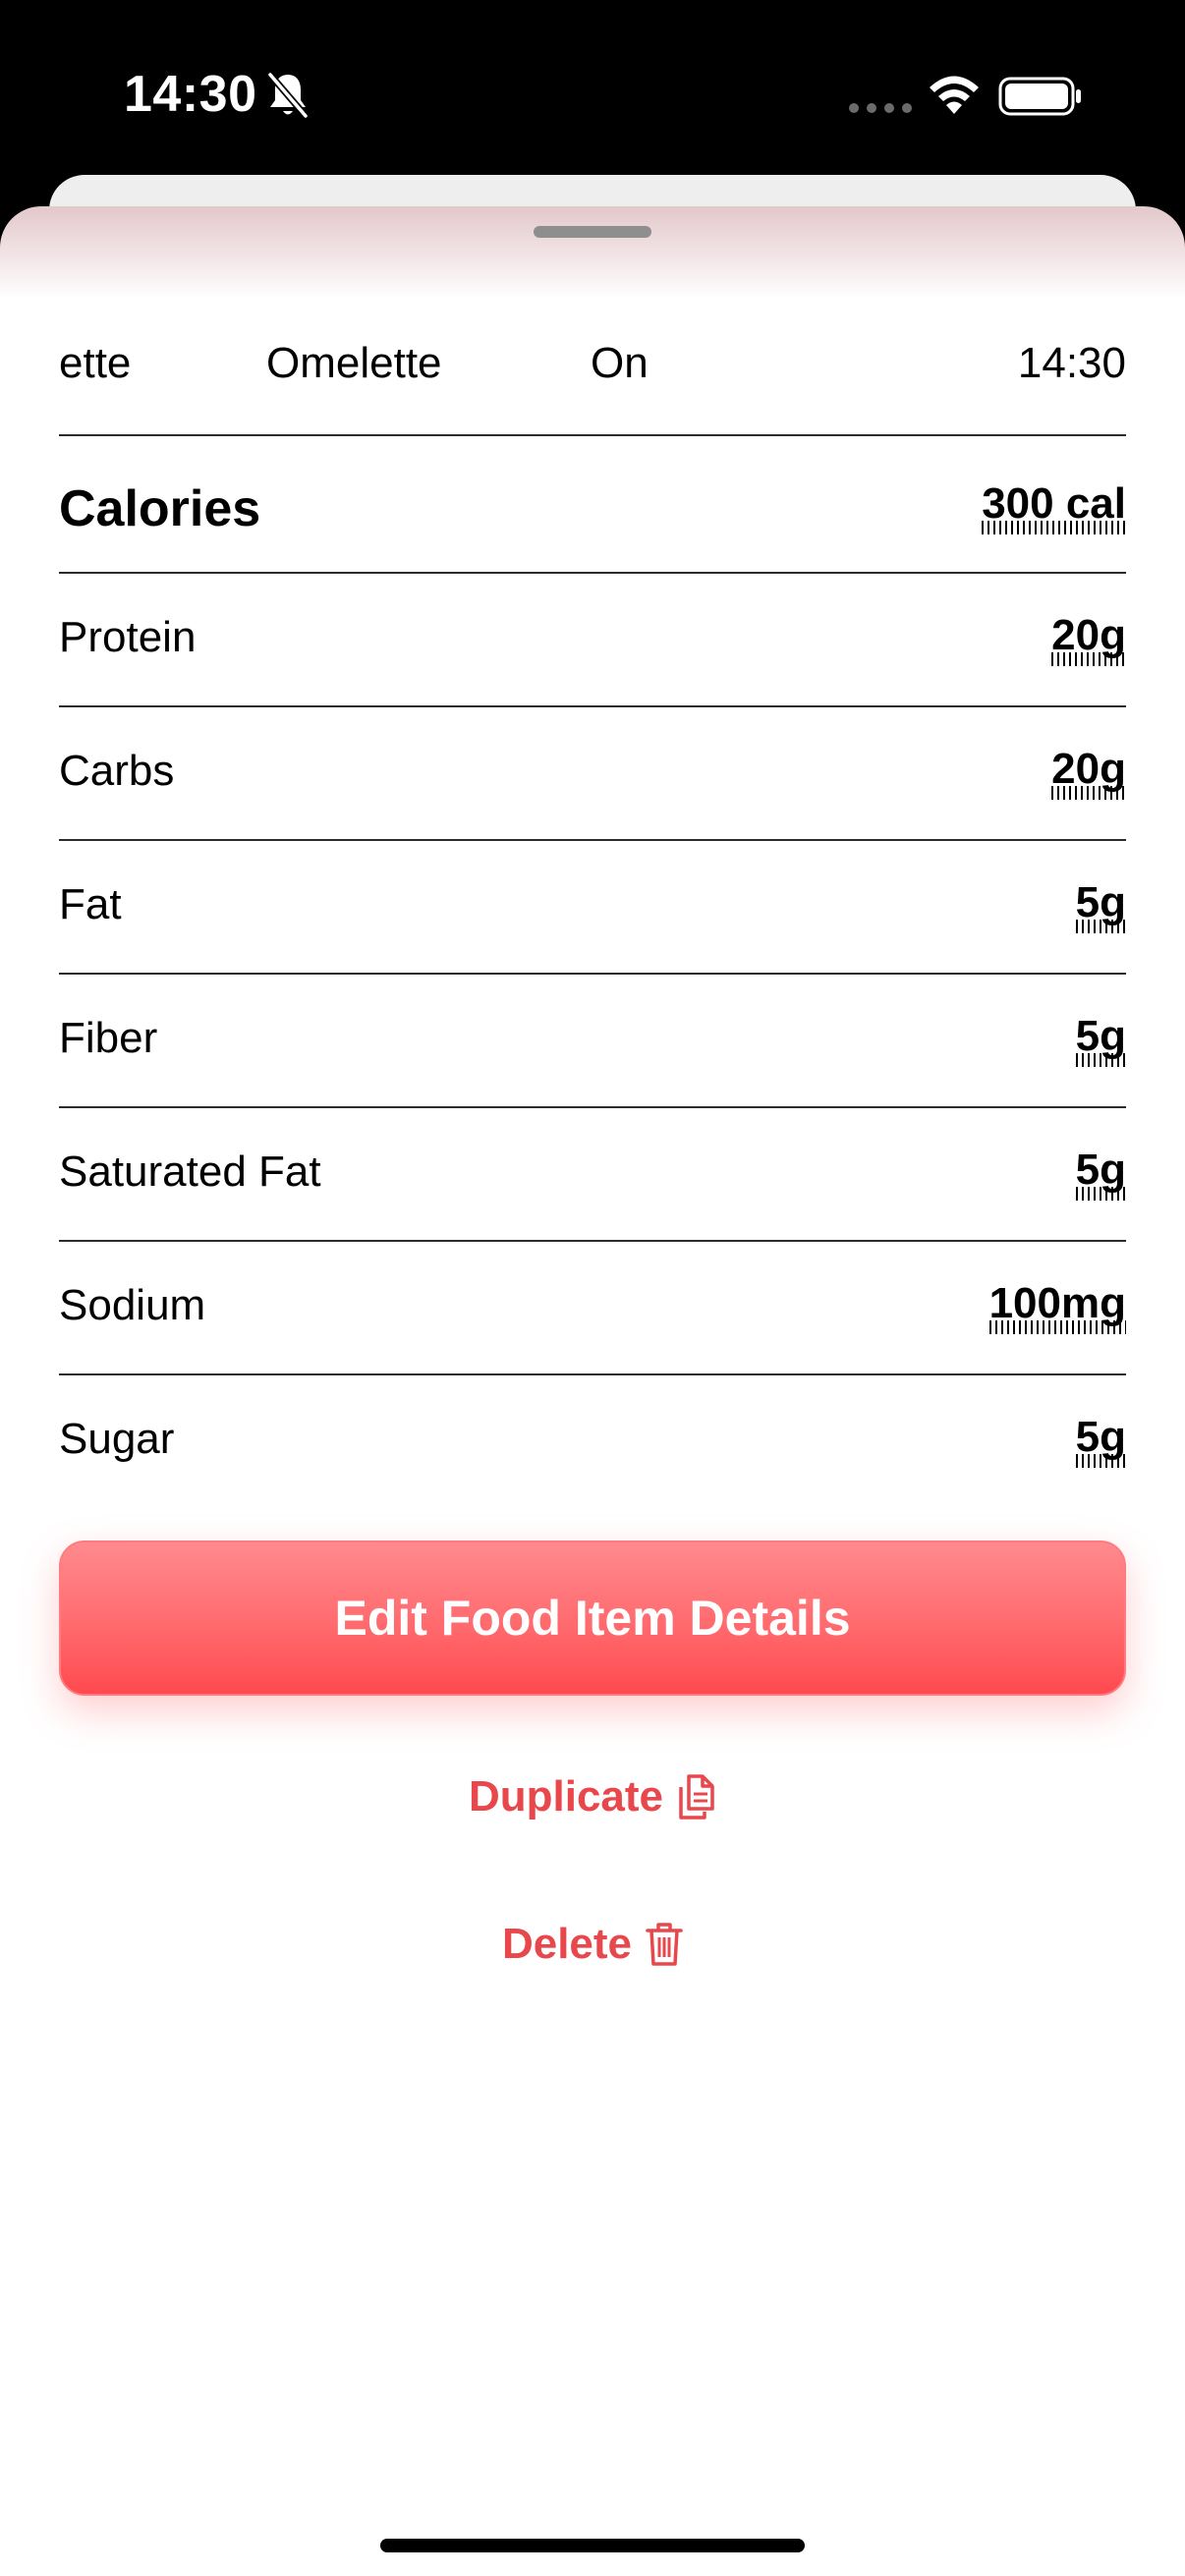 This screenshot has width=1185, height=2576. I want to click on trash-icon, so click(664, 1944).